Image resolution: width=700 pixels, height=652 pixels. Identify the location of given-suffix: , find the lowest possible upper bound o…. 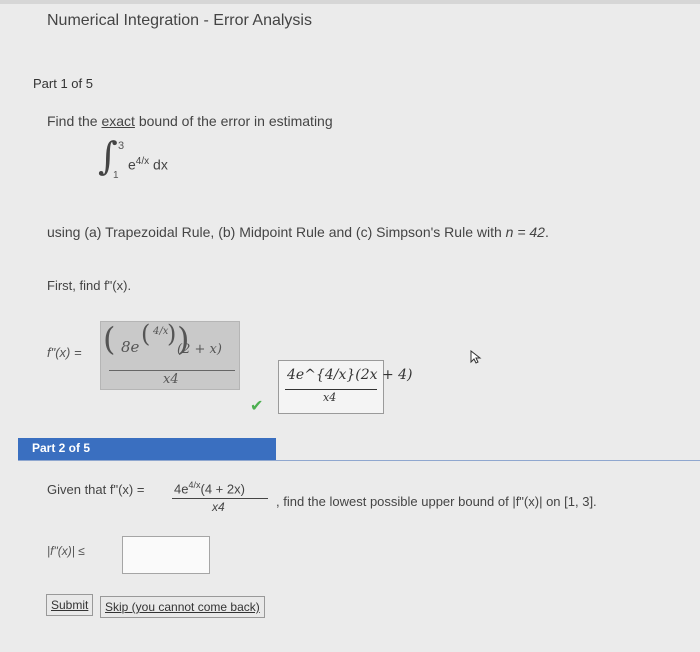
(436, 501).